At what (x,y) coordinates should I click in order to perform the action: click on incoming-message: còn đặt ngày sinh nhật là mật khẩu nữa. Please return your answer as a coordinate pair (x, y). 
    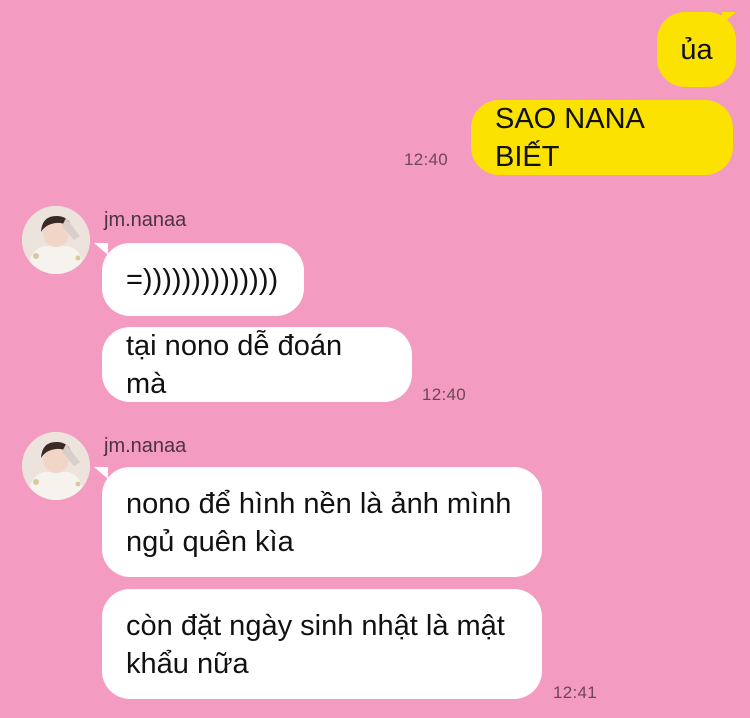
    Looking at the image, I should click on (322, 644).